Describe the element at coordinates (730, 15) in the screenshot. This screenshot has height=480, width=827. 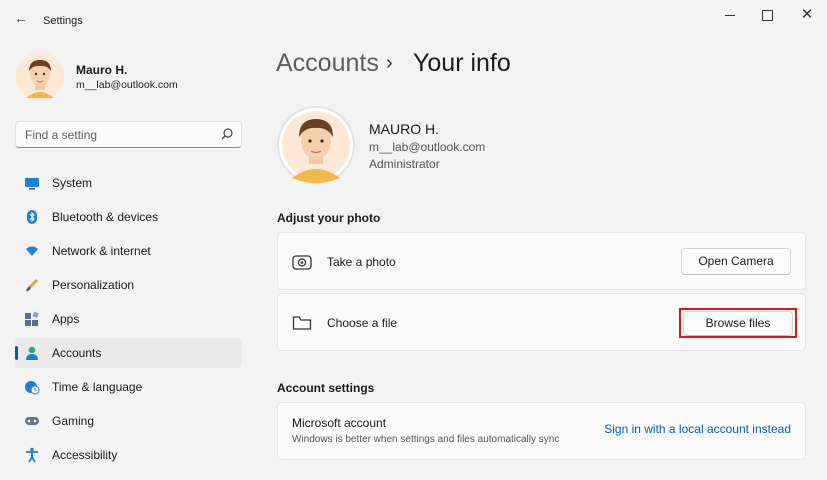
I see `minimize-icon` at that location.